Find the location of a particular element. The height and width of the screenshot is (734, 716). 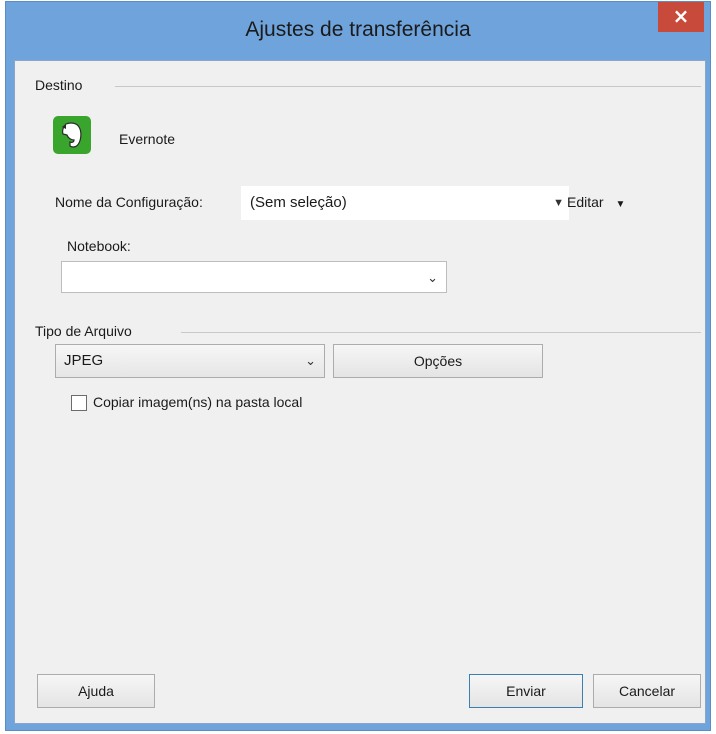

help-button: Ajuda is located at coordinates (96, 691).